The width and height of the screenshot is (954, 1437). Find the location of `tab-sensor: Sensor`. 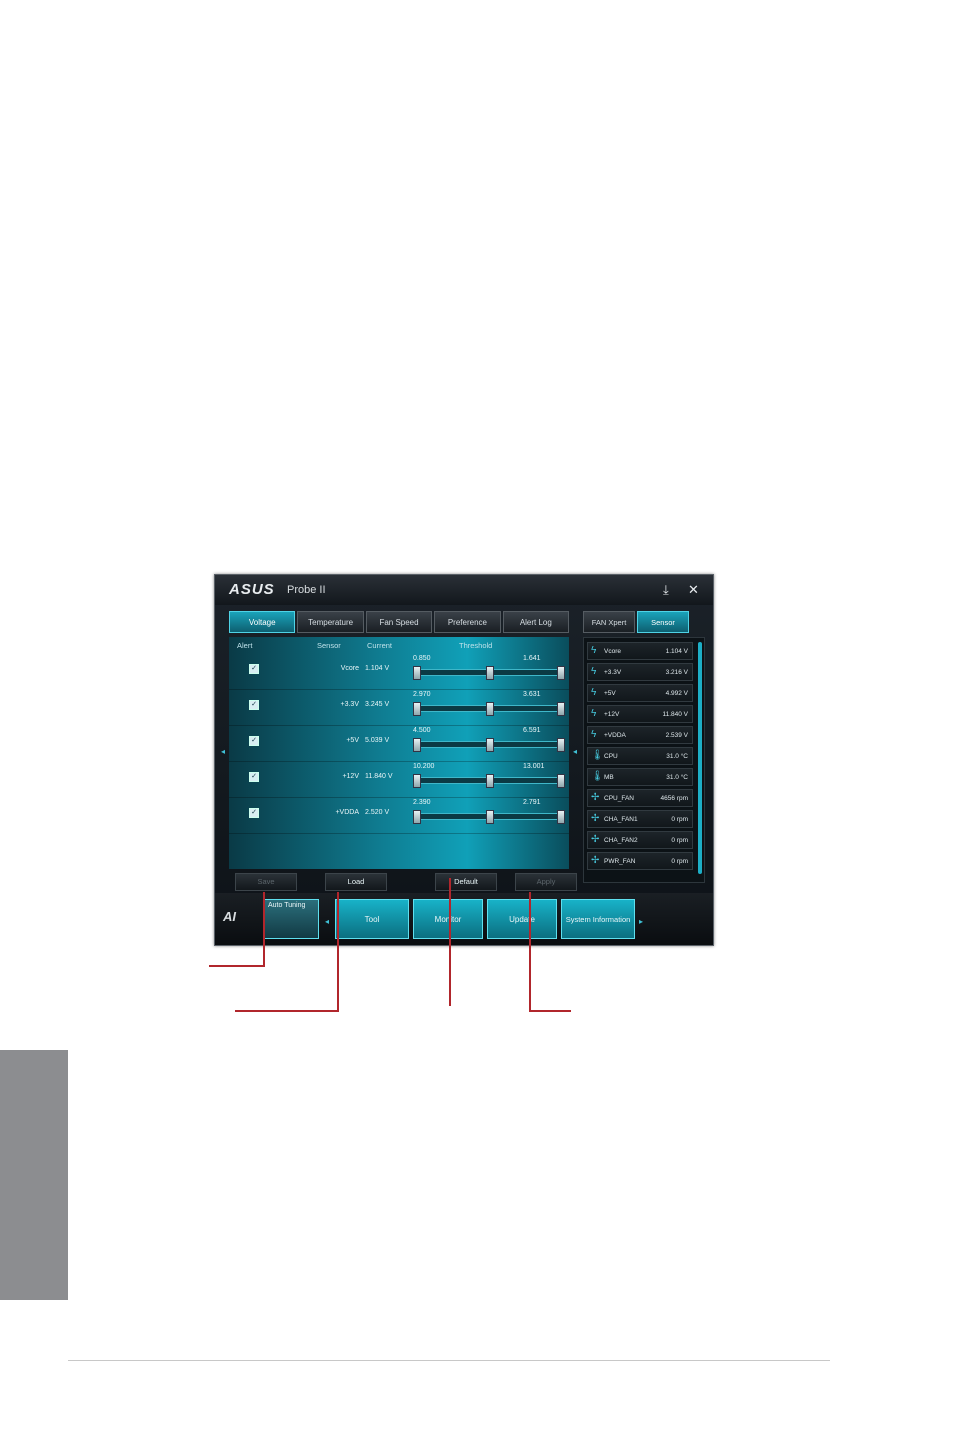

tab-sensor: Sensor is located at coordinates (663, 622).